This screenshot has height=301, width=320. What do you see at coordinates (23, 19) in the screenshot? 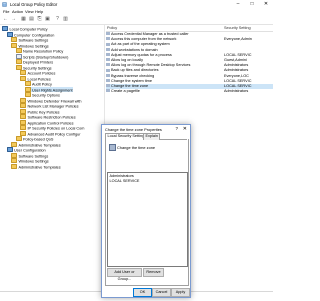
I see `up-icon: ▦` at bounding box center [23, 19].